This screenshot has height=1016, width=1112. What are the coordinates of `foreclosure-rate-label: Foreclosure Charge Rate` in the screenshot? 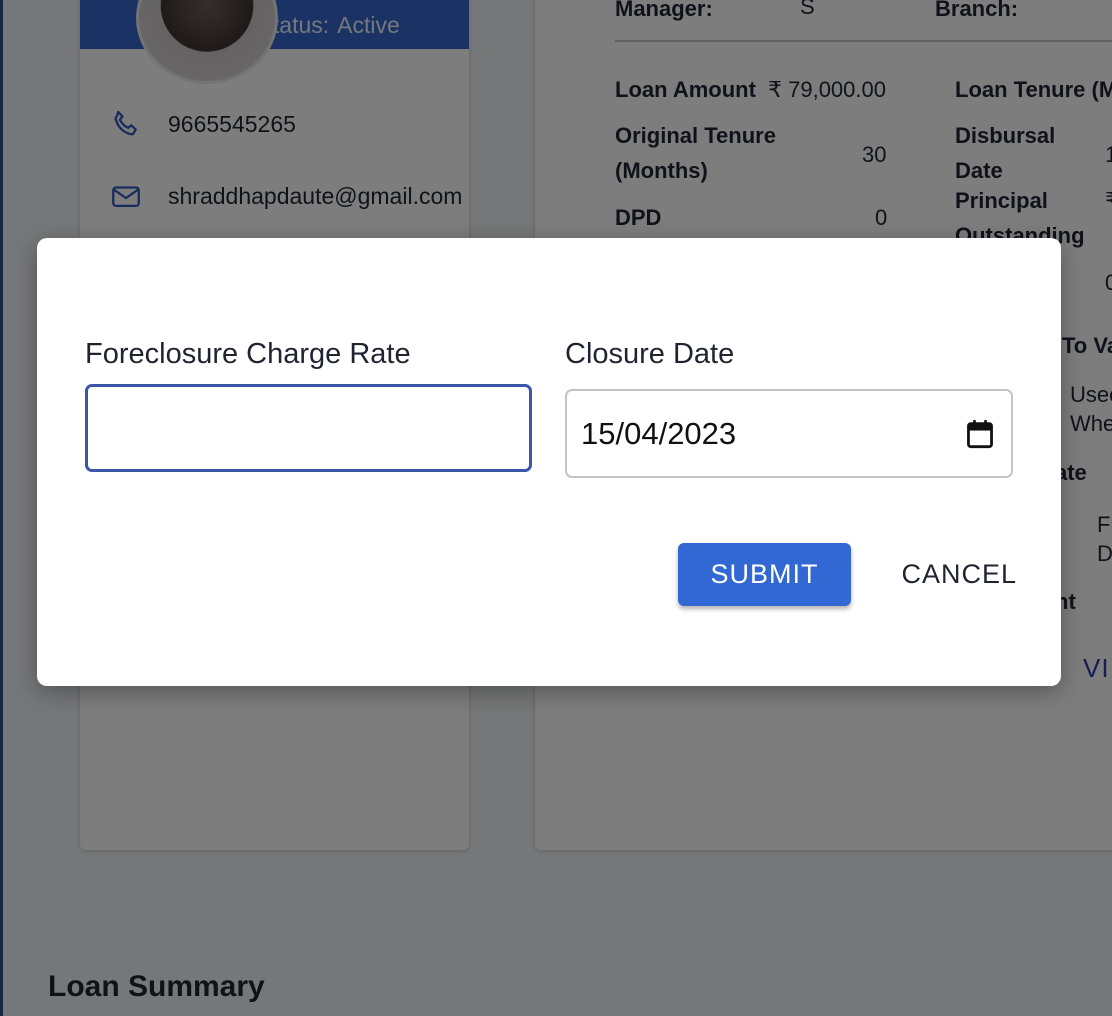 It's located at (248, 354).